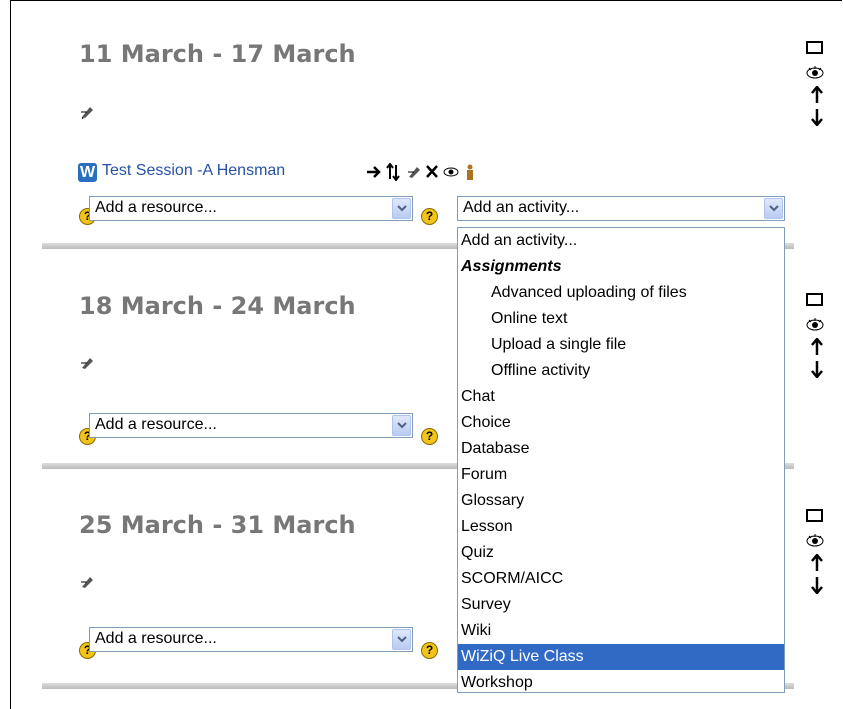 The height and width of the screenshot is (709, 843). I want to click on dropdown-option: Upload a single file, so click(621, 345).